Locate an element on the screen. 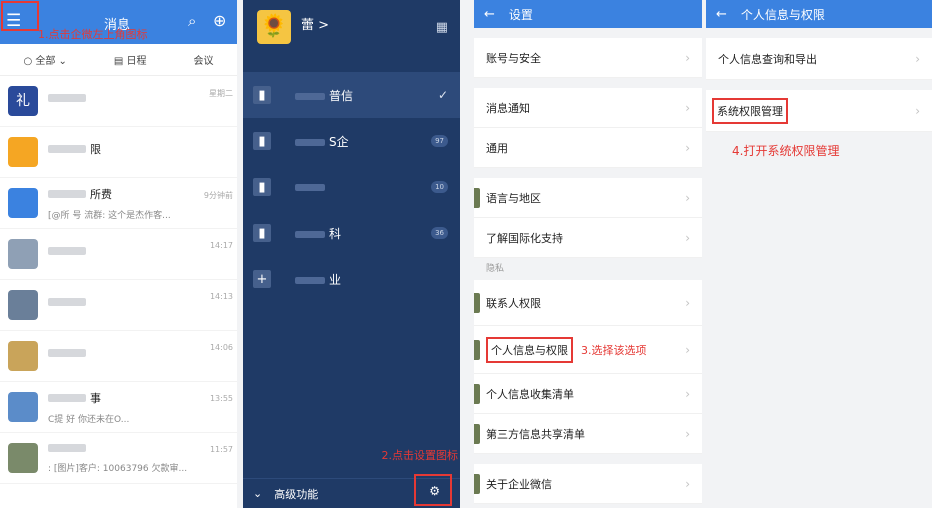 This screenshot has width=932, height=508. setting-intl: 了解国际化支持 › is located at coordinates (588, 238).